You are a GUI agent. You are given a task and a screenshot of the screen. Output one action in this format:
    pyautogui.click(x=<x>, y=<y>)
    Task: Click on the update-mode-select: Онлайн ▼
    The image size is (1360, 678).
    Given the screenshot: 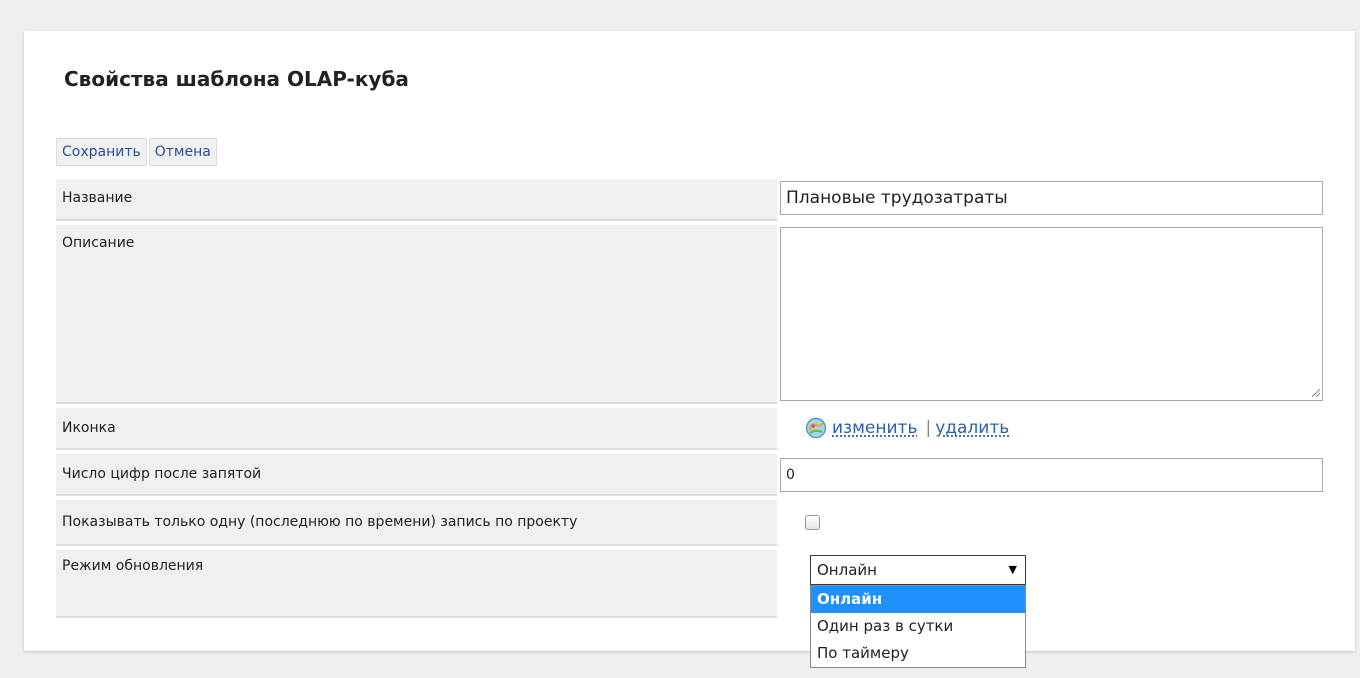 What is the action you would take?
    pyautogui.click(x=918, y=570)
    